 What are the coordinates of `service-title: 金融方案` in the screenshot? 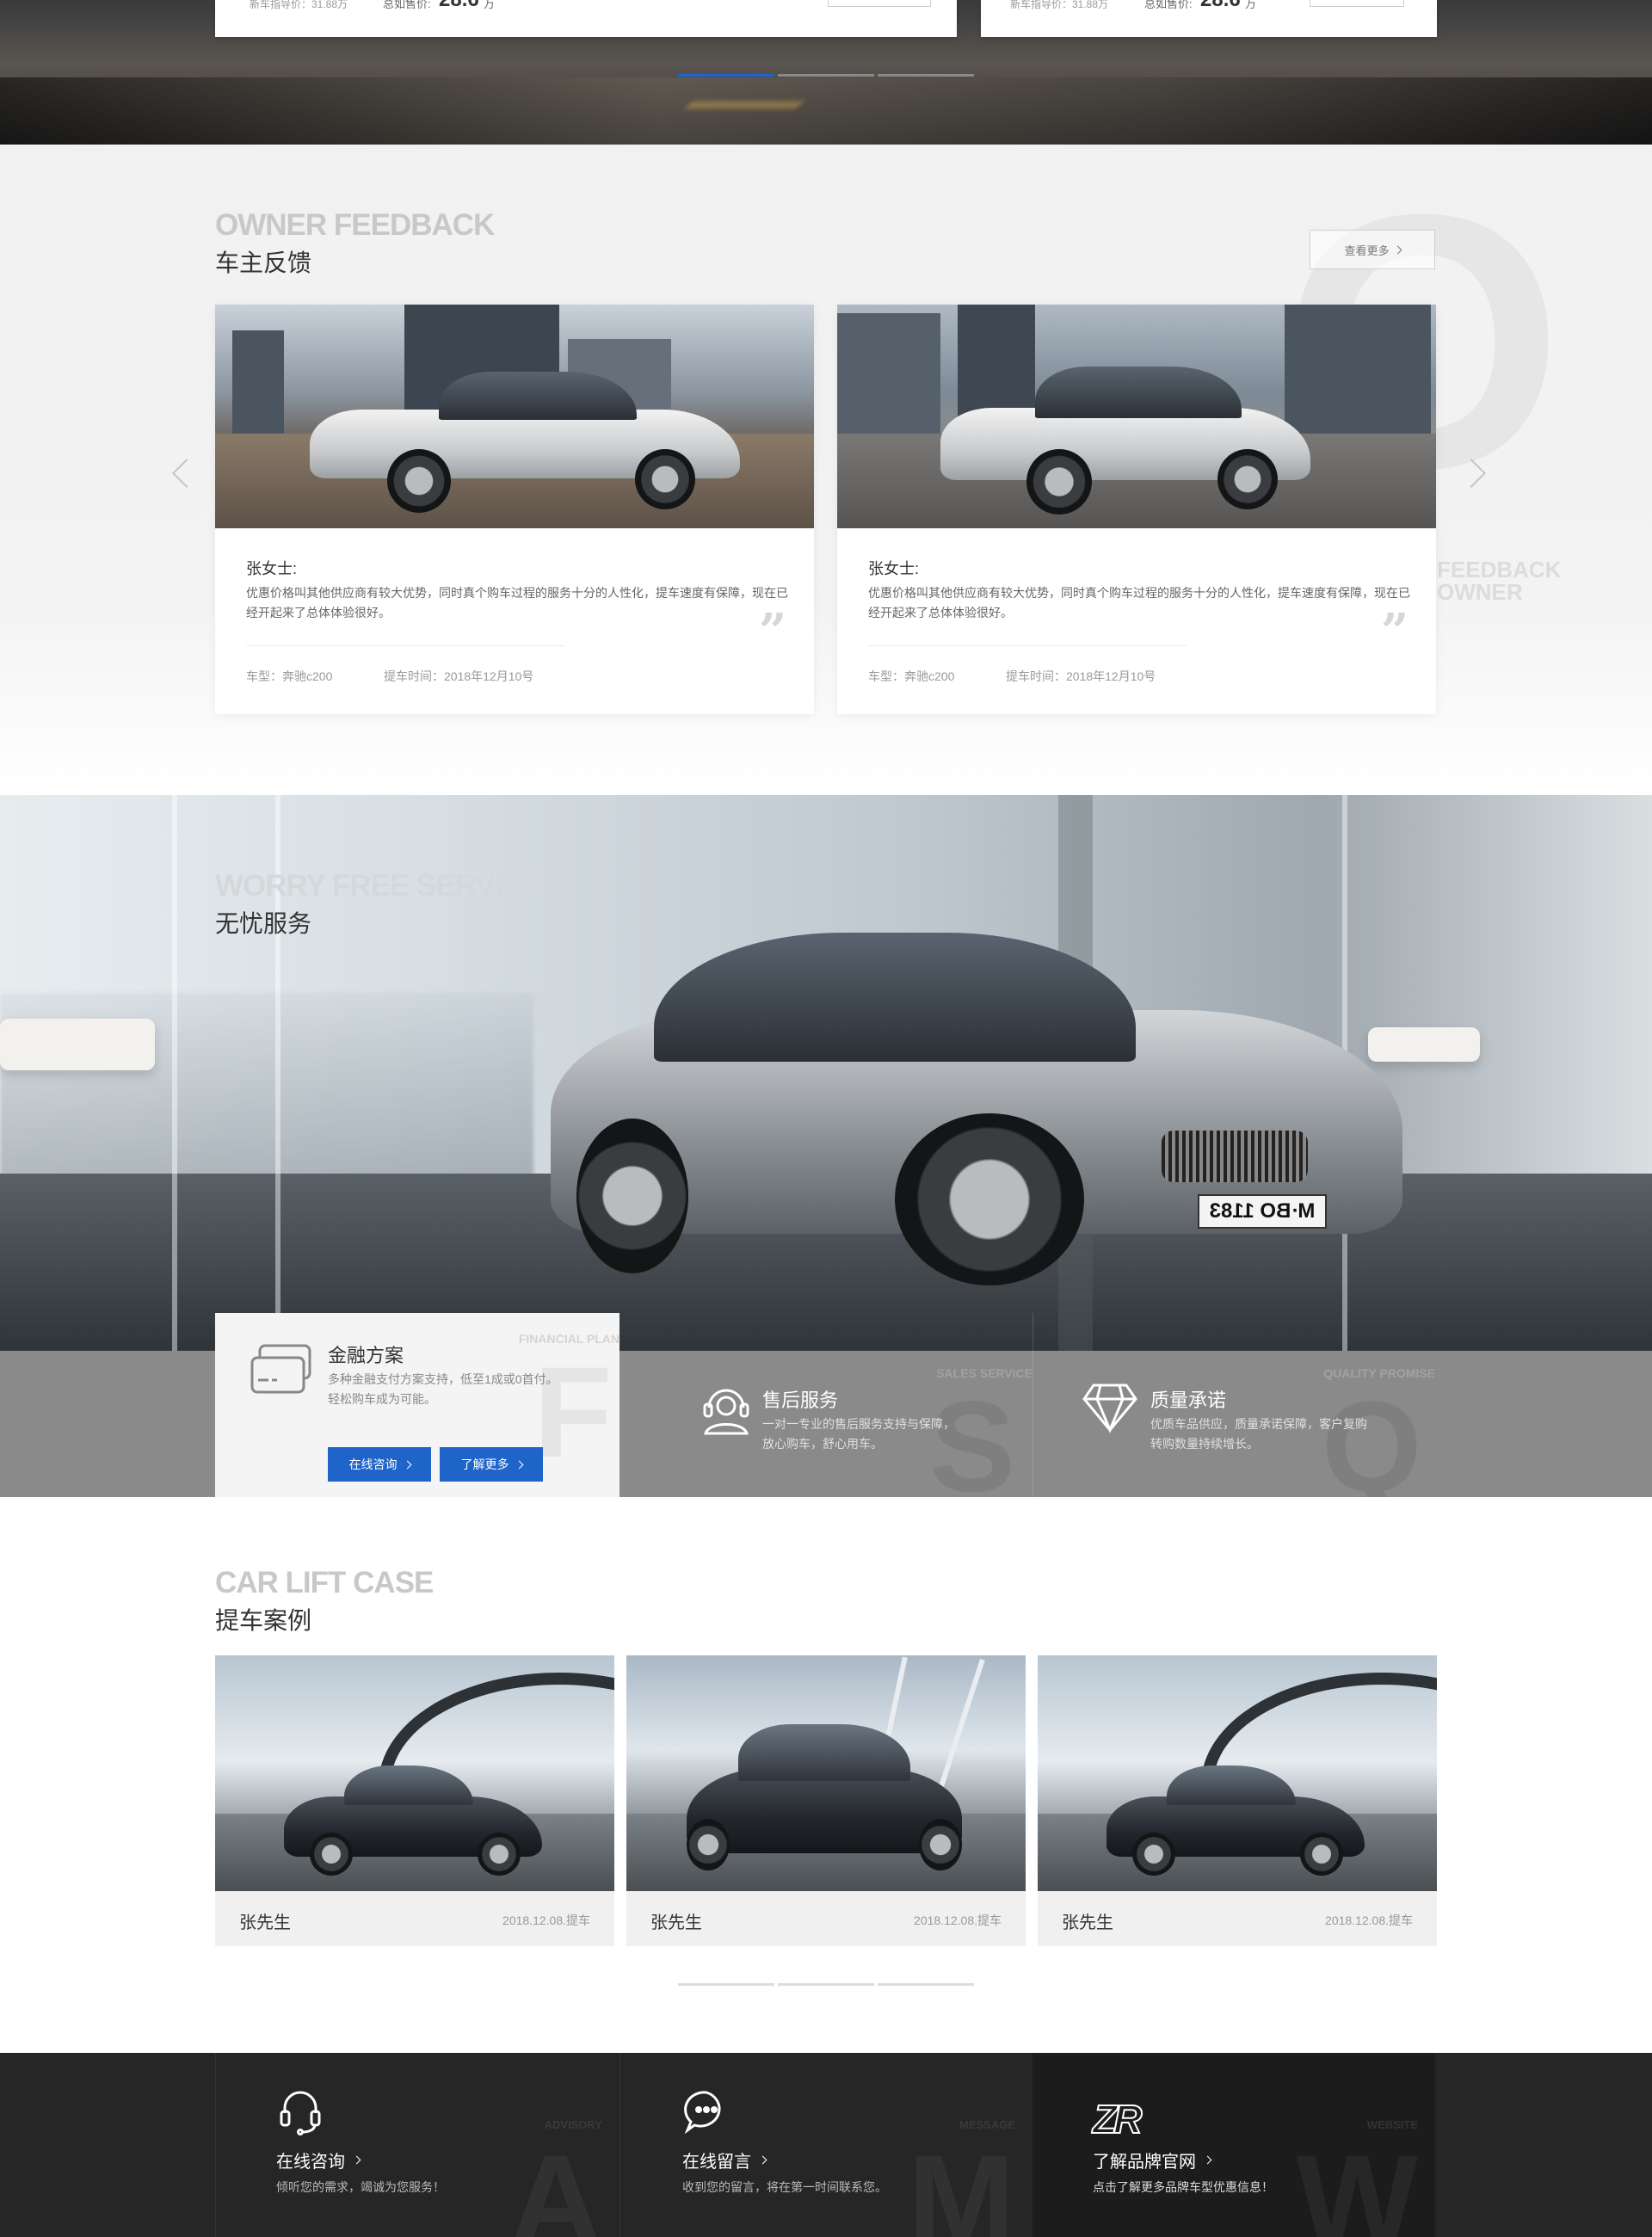 It's located at (366, 1355).